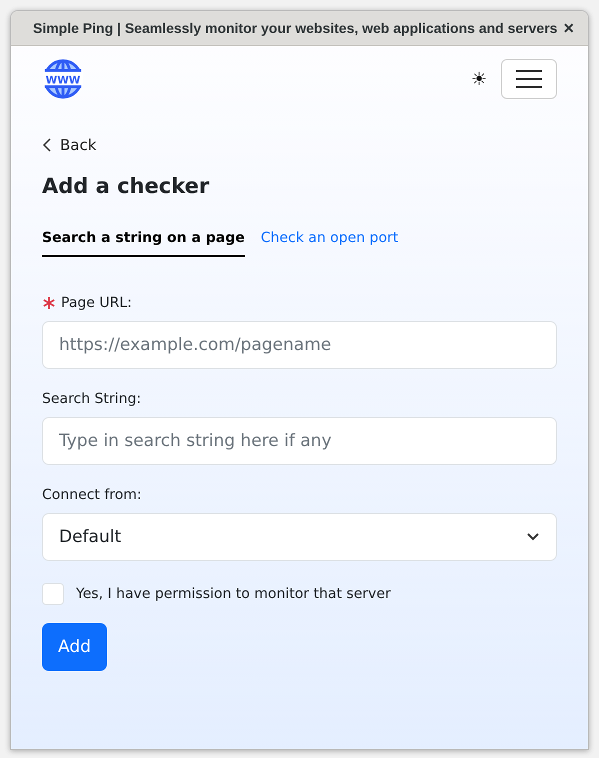 This screenshot has width=599, height=758. Describe the element at coordinates (47, 145) in the screenshot. I see `chevron-left-icon` at that location.